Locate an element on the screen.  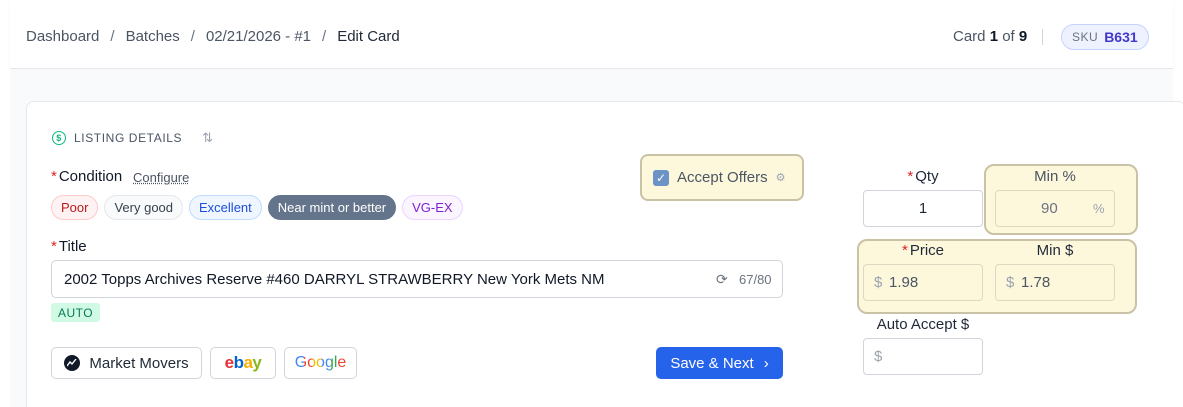
condition-chip-vg-ex: VG-EX is located at coordinates (432, 207).